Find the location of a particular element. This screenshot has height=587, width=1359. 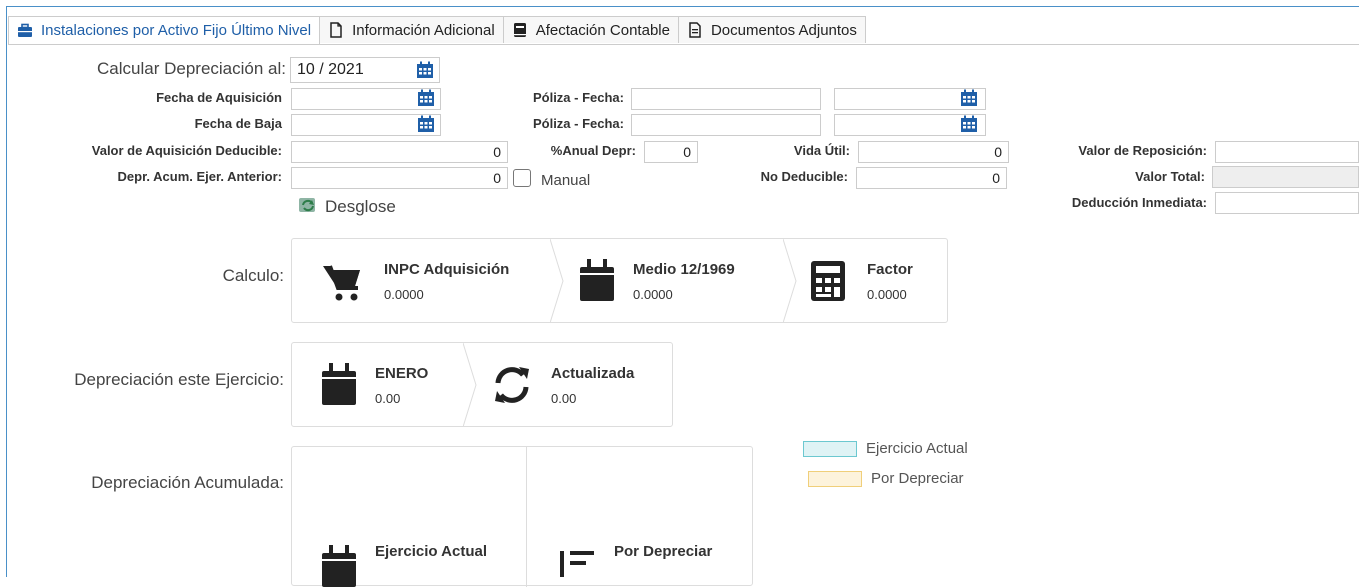

tab-label: Documentos Adjuntos is located at coordinates (783, 30).